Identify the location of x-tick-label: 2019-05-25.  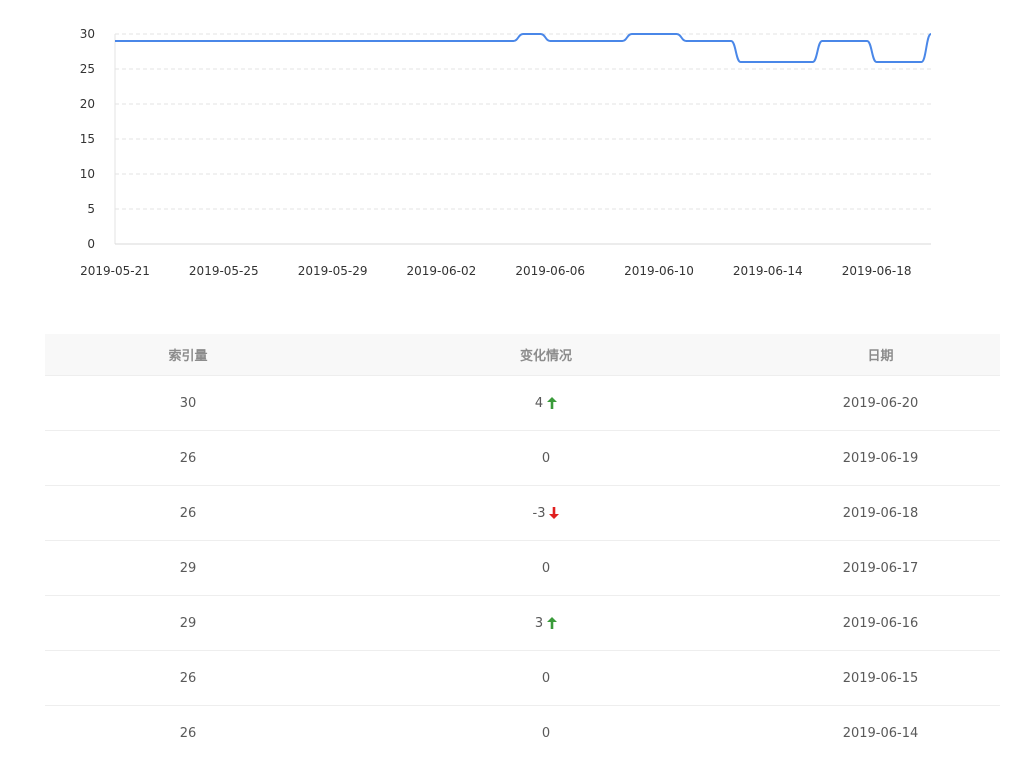
(224, 271).